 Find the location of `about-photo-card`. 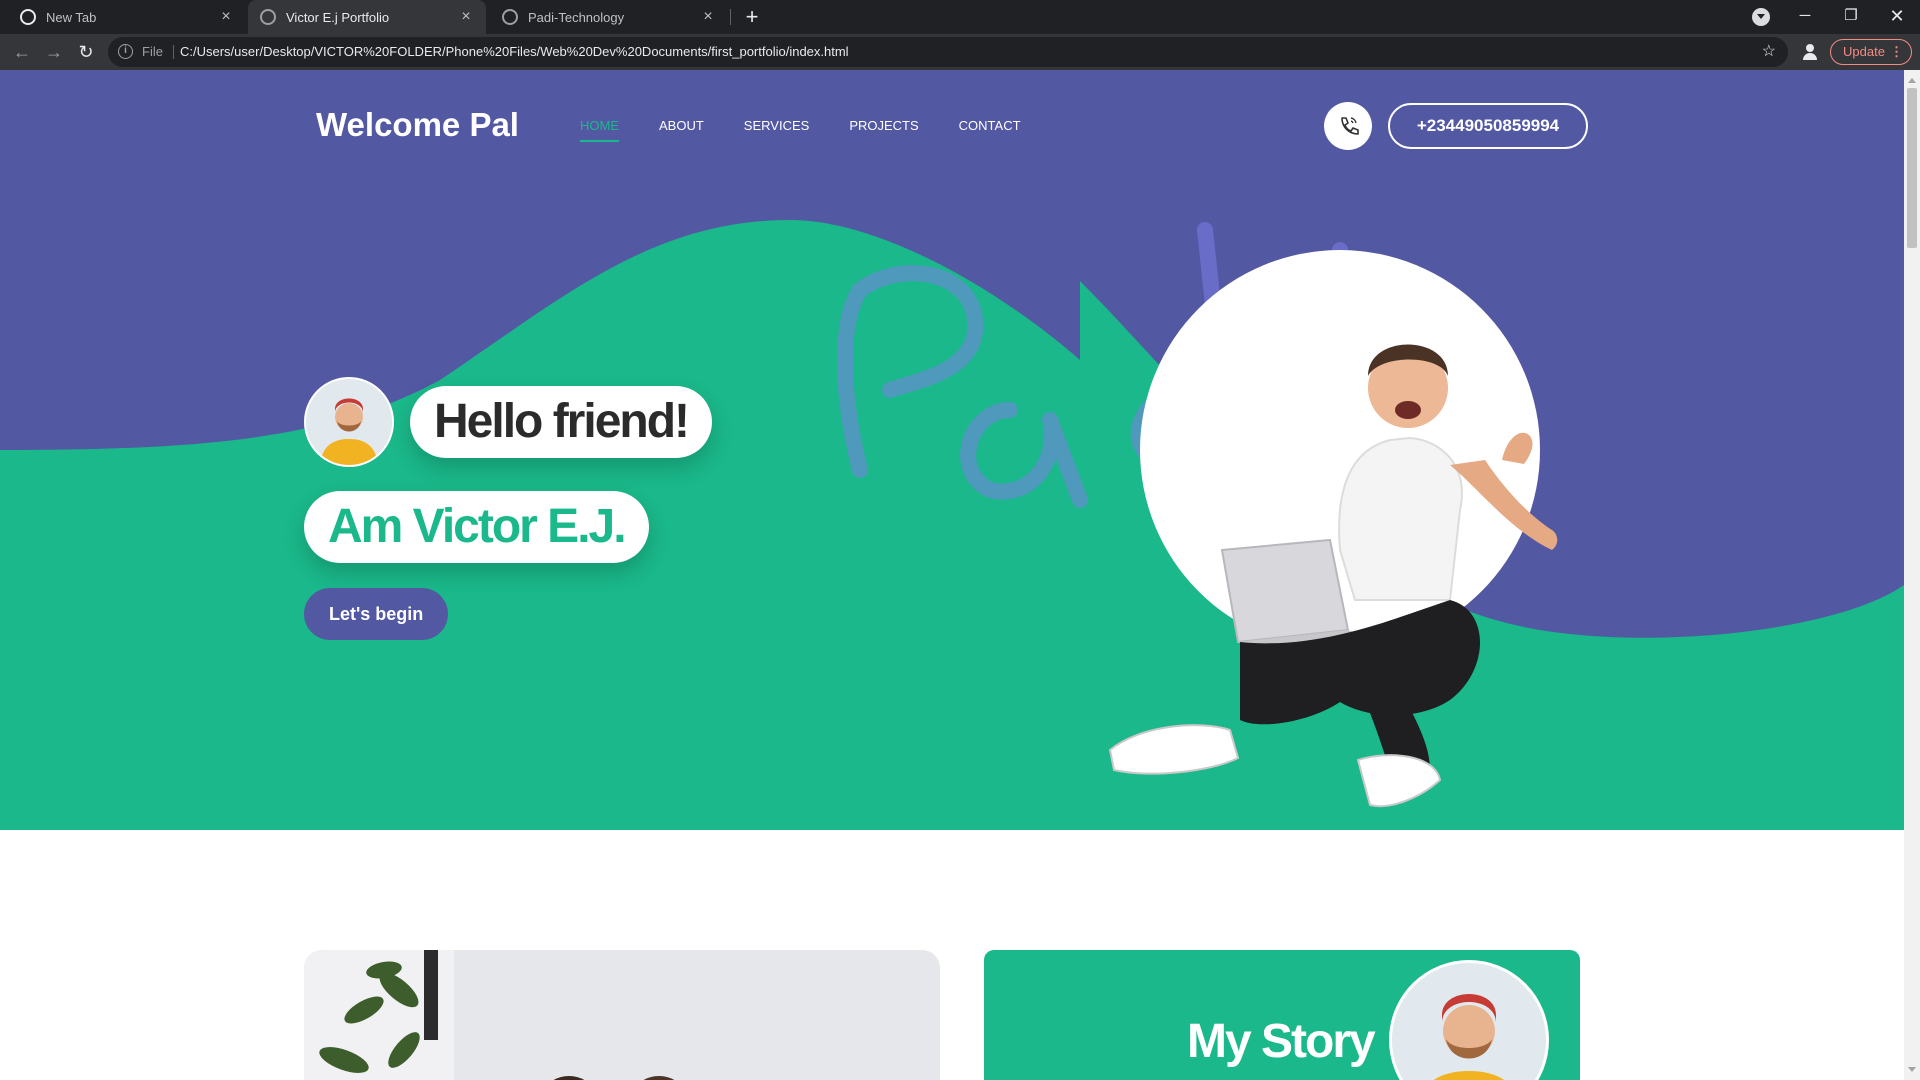

about-photo-card is located at coordinates (622, 1015).